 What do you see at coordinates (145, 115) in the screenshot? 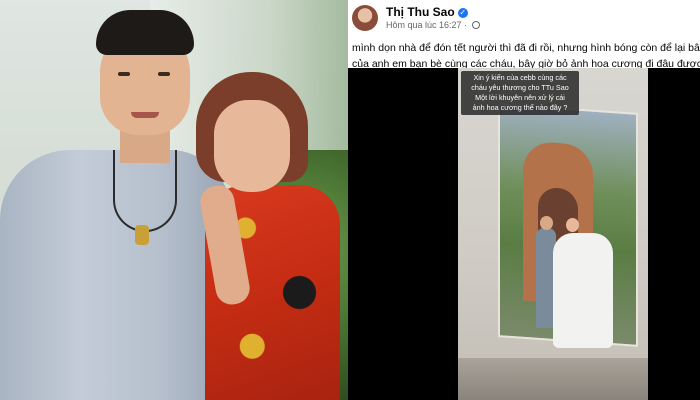
I see `man-mouth` at bounding box center [145, 115].